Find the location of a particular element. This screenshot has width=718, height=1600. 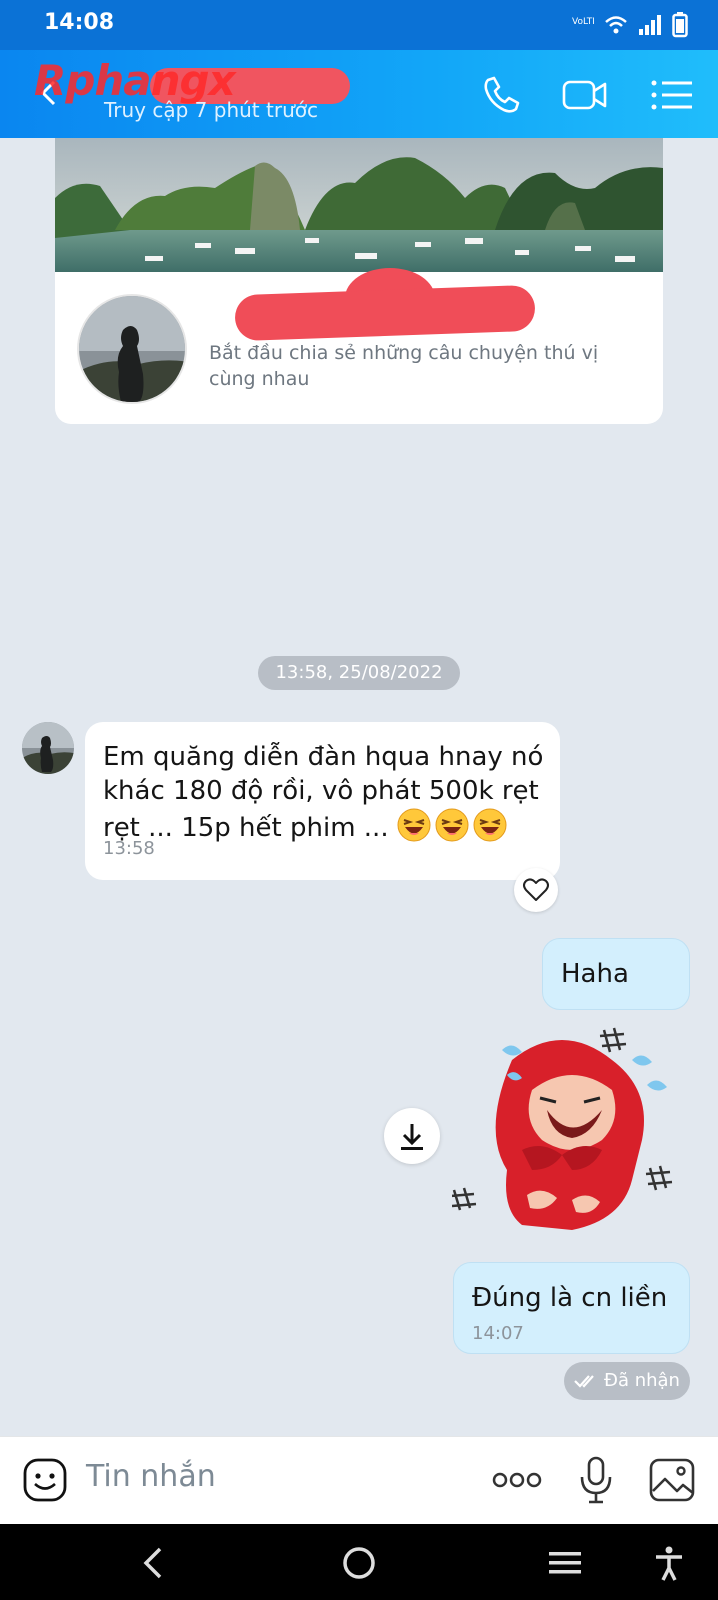

nav-home-icon is located at coordinates (359, 1563).